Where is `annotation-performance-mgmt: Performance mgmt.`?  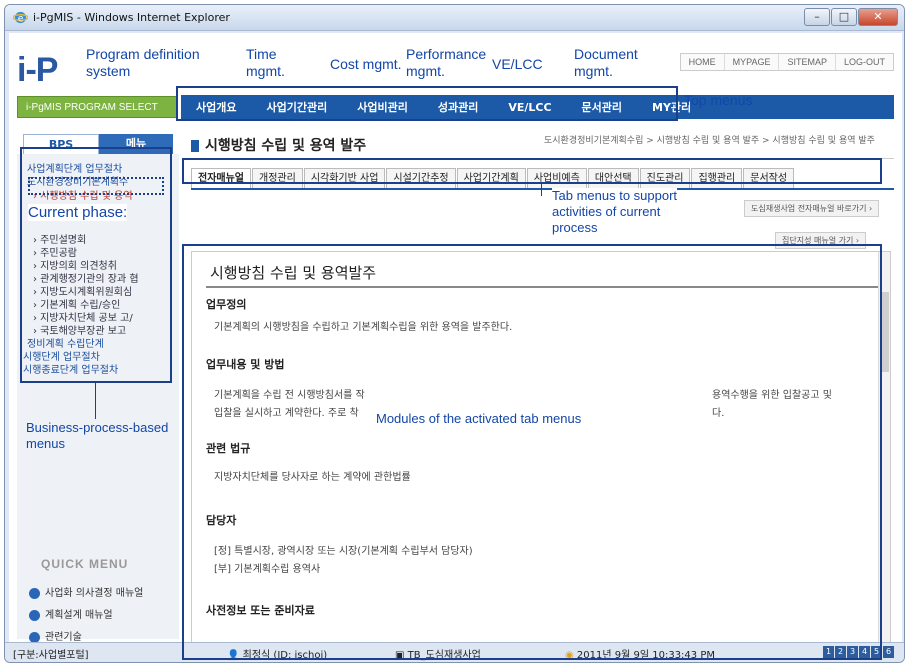 annotation-performance-mgmt: Performance mgmt. is located at coordinates (446, 63).